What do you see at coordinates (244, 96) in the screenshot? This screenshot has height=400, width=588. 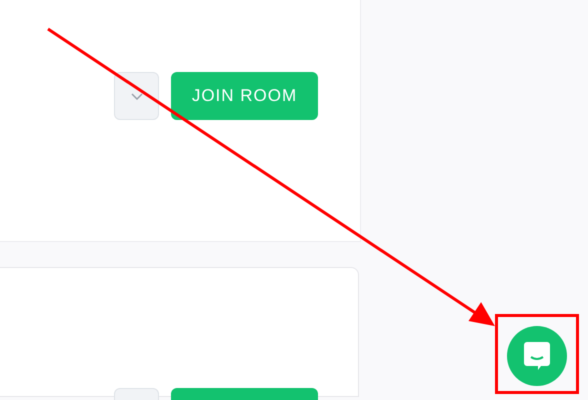 I see `join-room-button: JOIN ROOM` at bounding box center [244, 96].